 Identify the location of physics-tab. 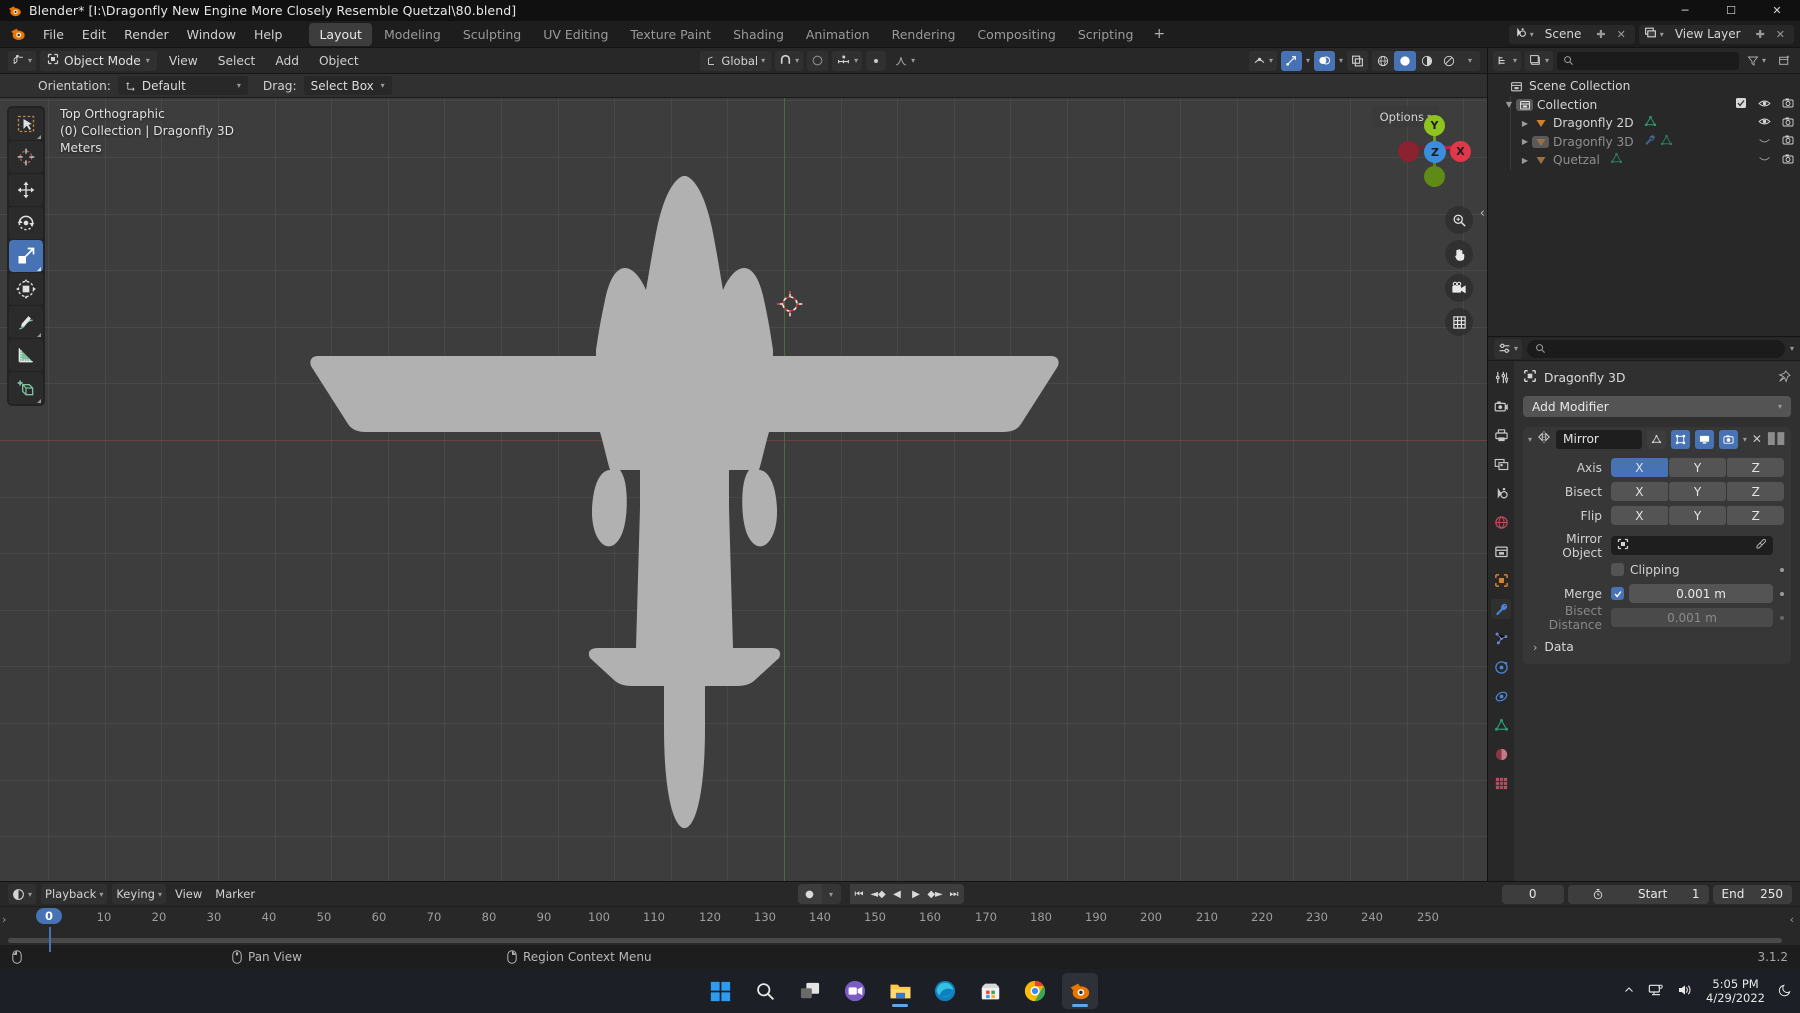
(1501, 667).